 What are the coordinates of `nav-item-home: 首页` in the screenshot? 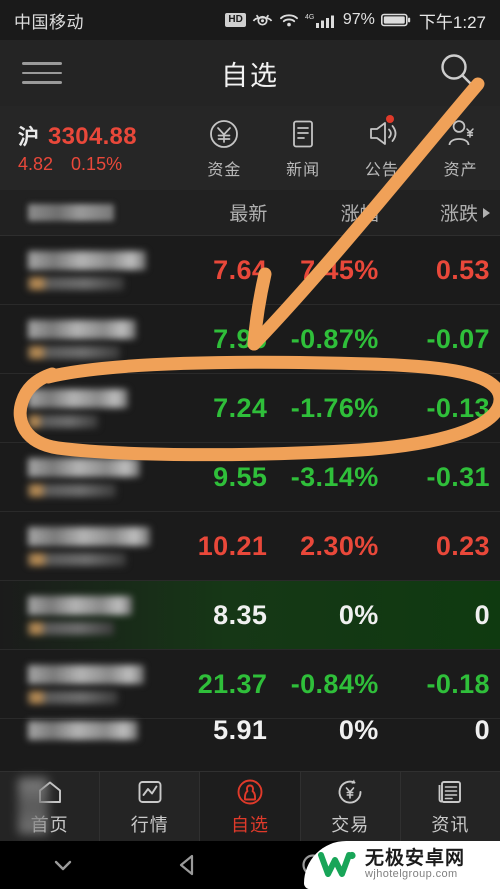 It's located at (49, 806).